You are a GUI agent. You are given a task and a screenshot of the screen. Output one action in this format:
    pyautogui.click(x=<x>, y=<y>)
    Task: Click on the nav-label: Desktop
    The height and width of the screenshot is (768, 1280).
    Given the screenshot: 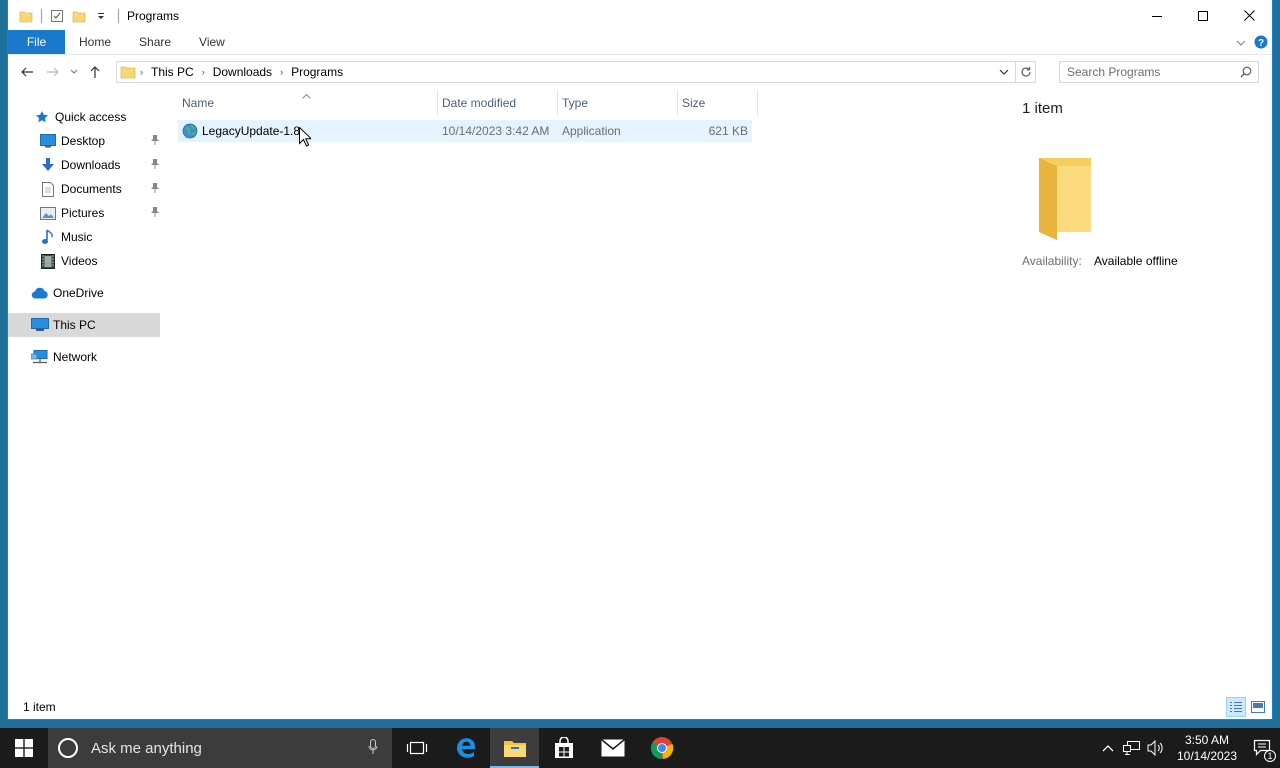 What is the action you would take?
    pyautogui.click(x=83, y=141)
    